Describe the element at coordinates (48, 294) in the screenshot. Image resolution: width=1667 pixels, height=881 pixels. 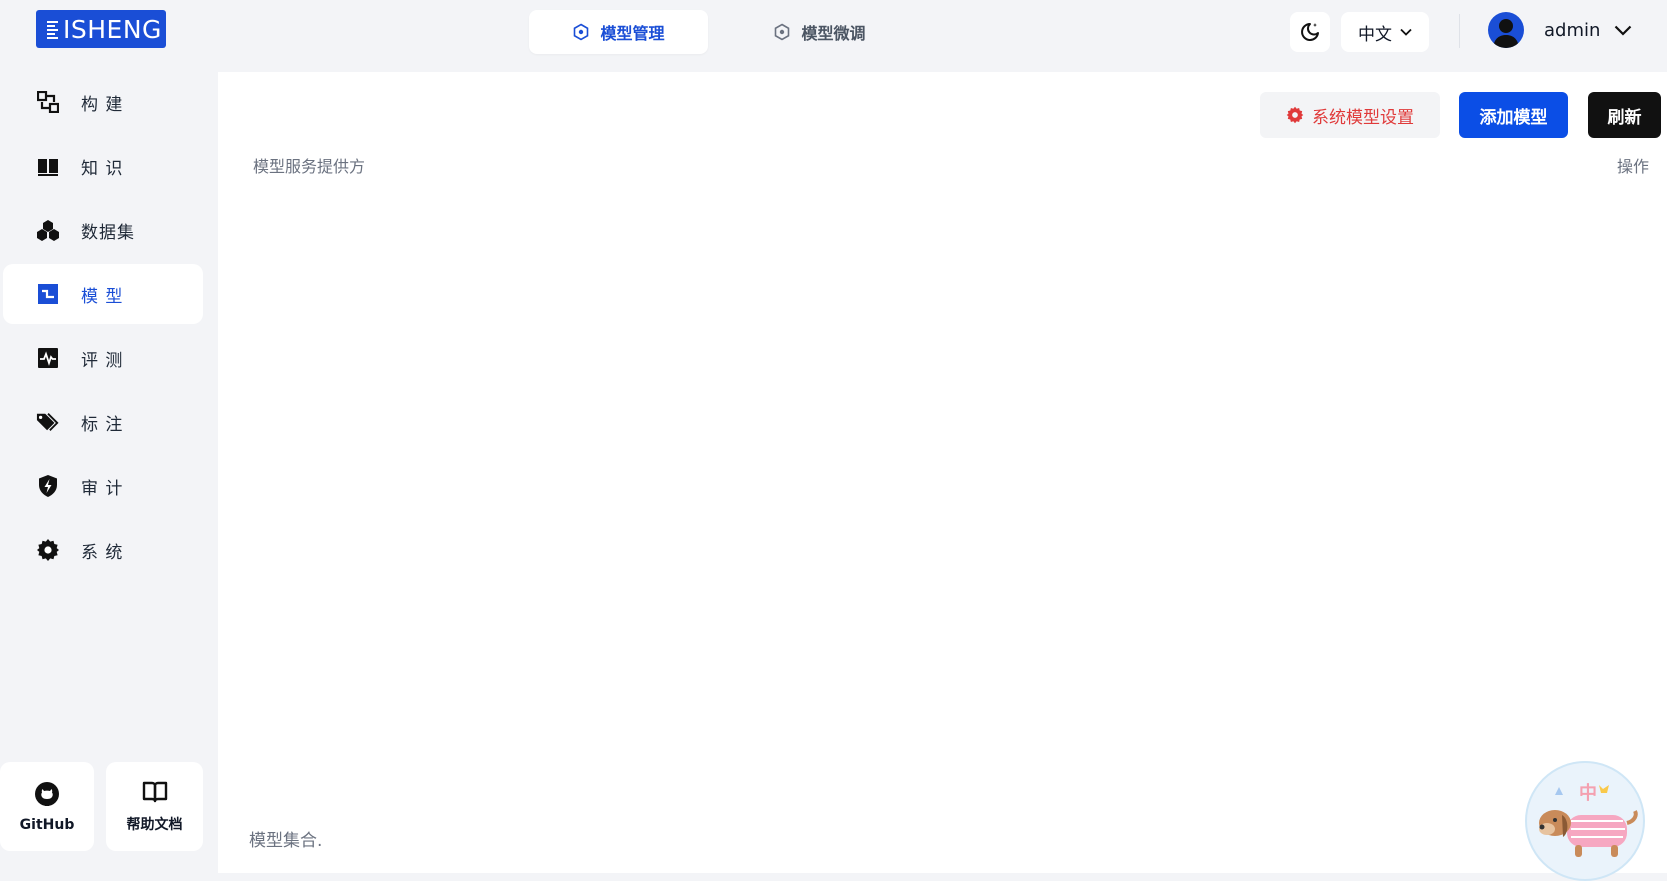
I see `model-icon` at that location.